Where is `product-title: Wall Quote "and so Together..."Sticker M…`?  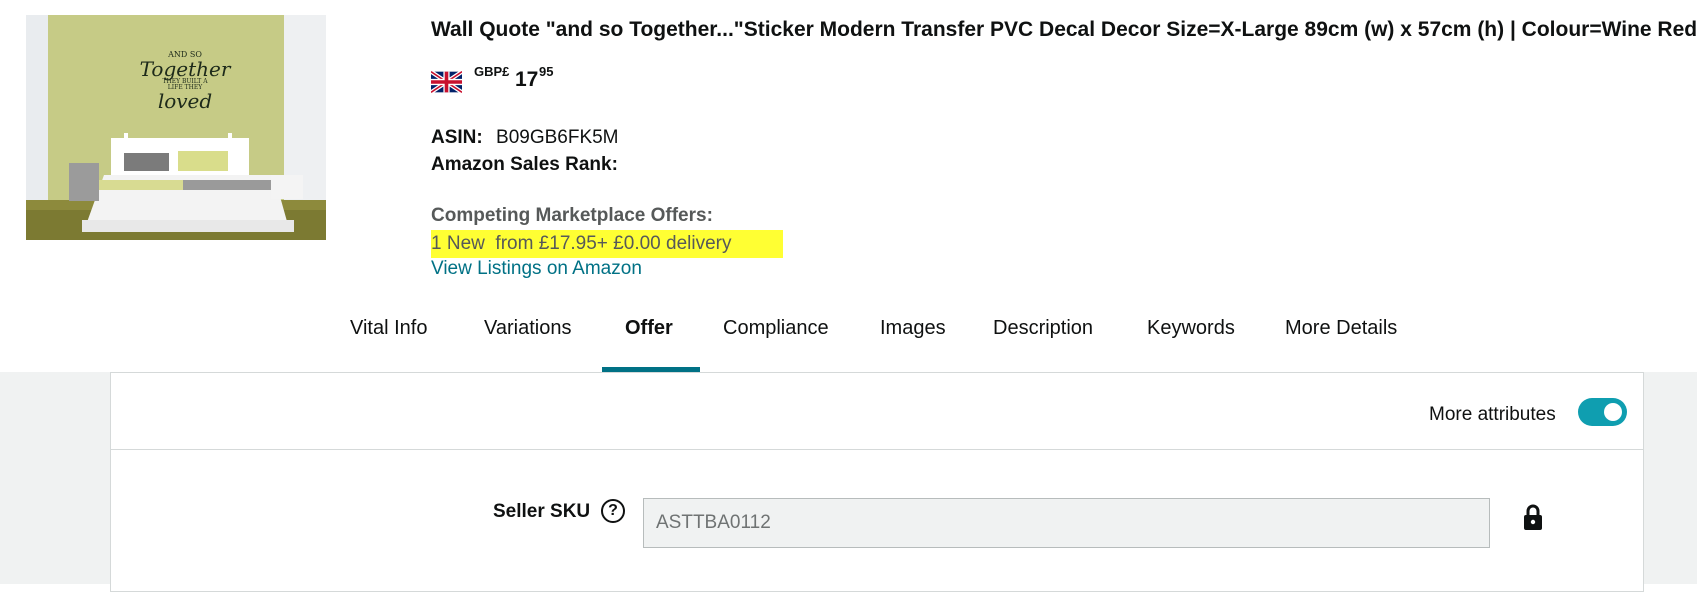 product-title: Wall Quote "and so Together..."Sticker M… is located at coordinates (1064, 29).